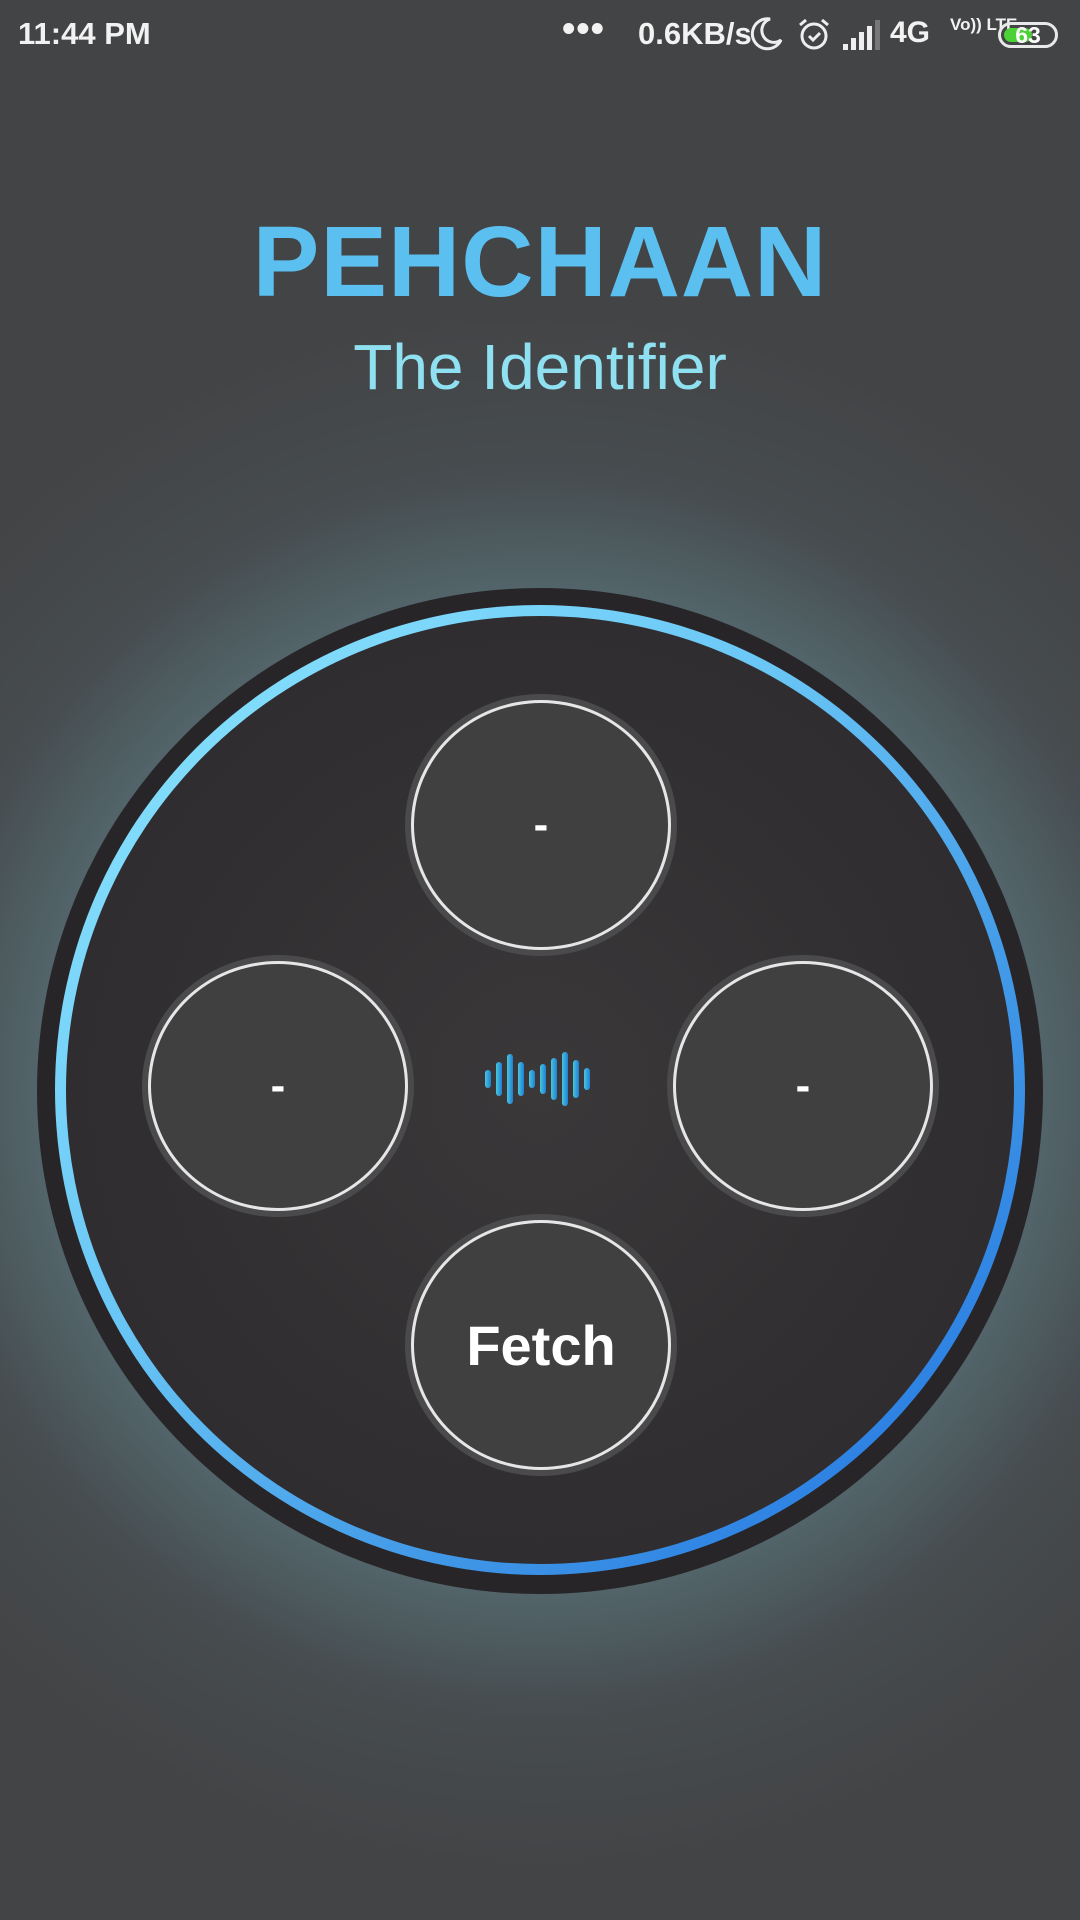  What do you see at coordinates (910, 32) in the screenshot?
I see `status-network-type: 4G` at bounding box center [910, 32].